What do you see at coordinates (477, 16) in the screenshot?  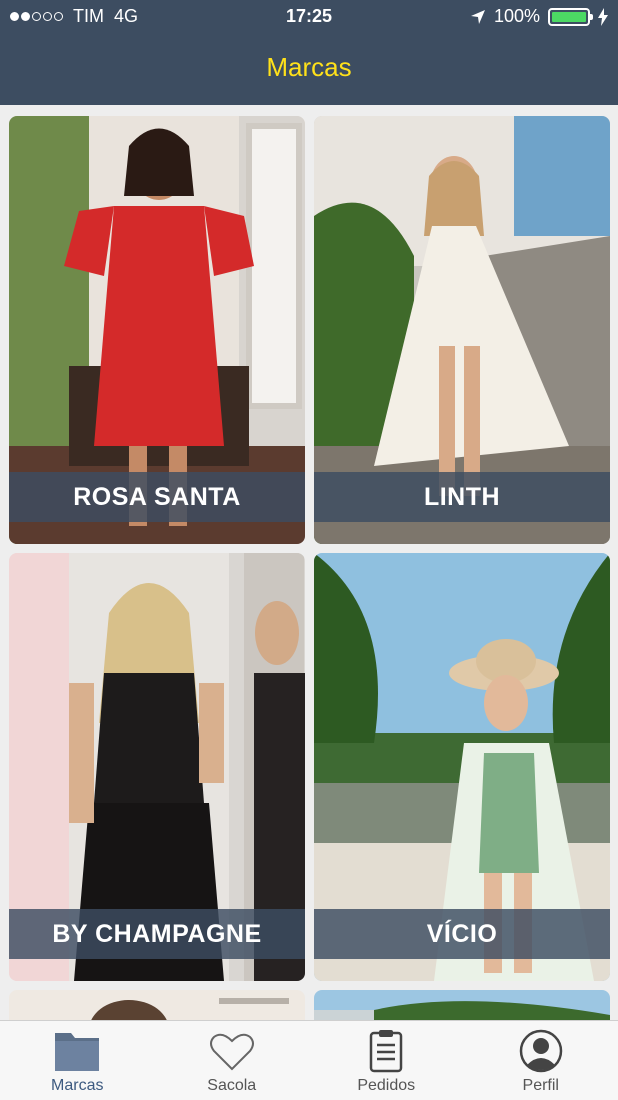 I see `location-arrow-icon` at bounding box center [477, 16].